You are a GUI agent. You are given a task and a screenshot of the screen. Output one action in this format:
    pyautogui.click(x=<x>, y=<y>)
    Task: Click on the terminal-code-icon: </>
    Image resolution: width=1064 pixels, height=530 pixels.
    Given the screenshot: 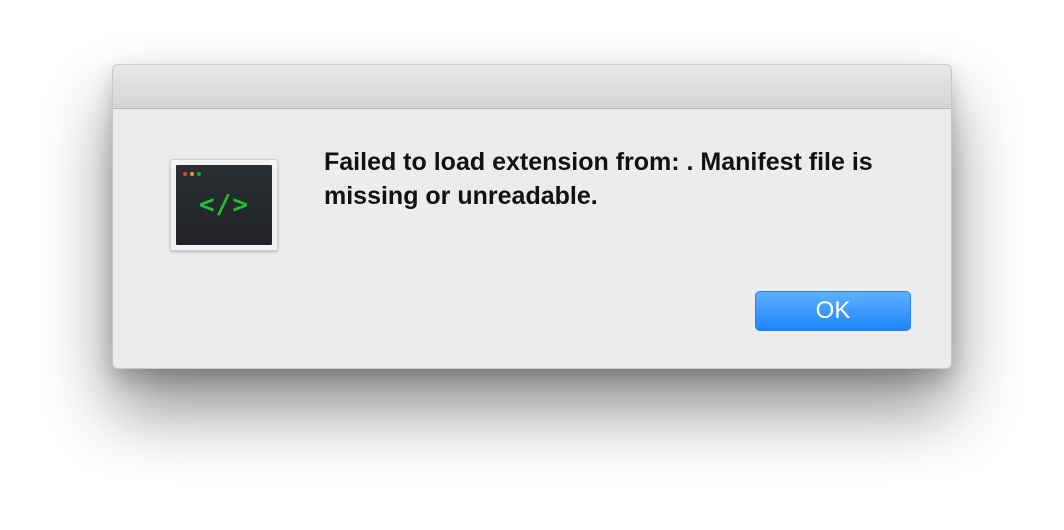 What is the action you would take?
    pyautogui.click(x=224, y=205)
    